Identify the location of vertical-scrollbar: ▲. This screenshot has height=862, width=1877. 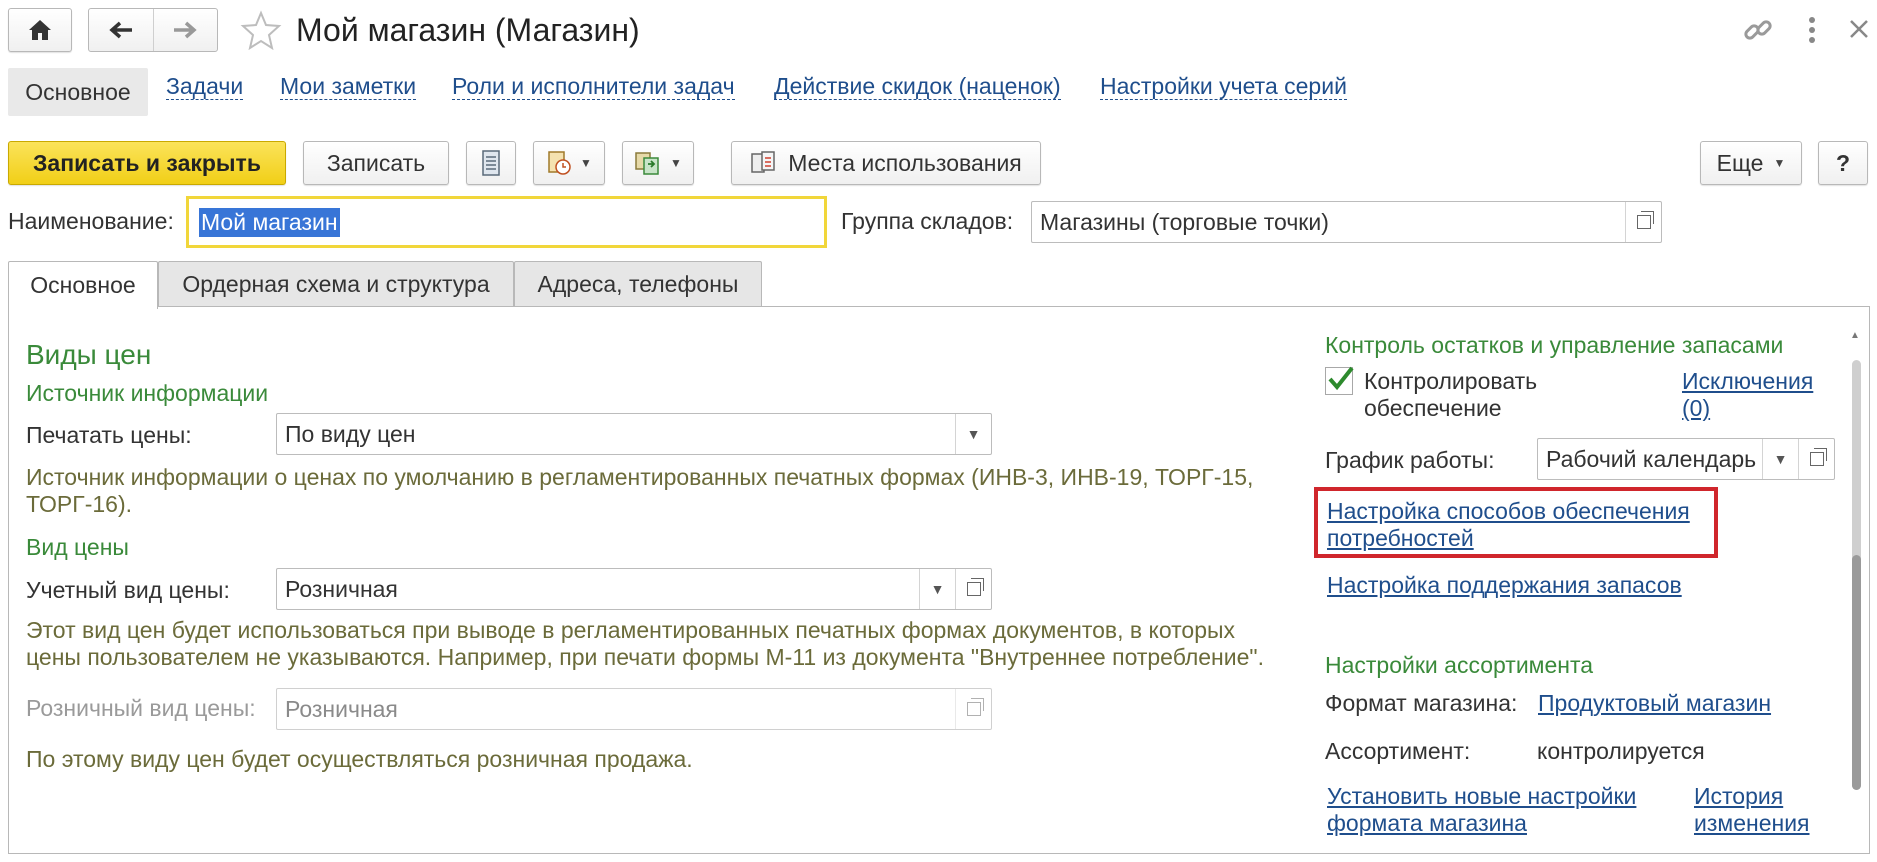
(1856, 565).